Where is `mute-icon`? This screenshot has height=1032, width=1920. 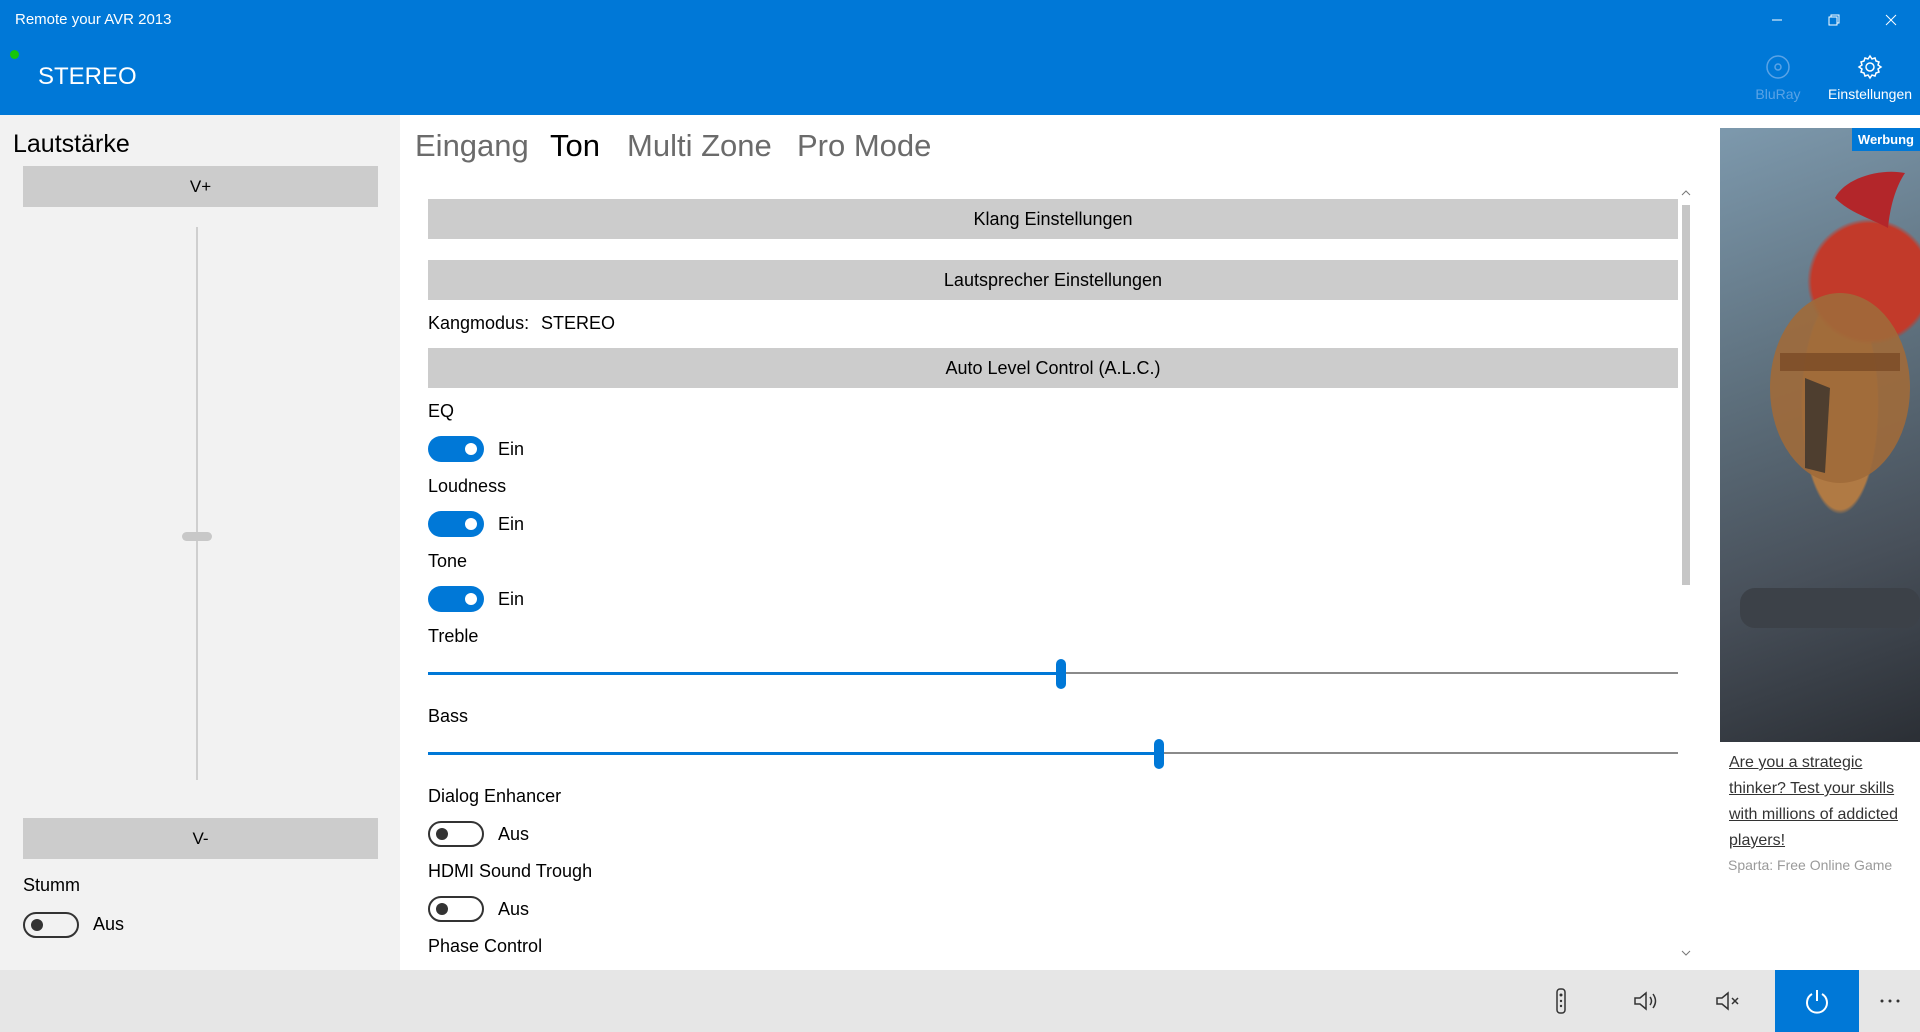 mute-icon is located at coordinates (1727, 1001).